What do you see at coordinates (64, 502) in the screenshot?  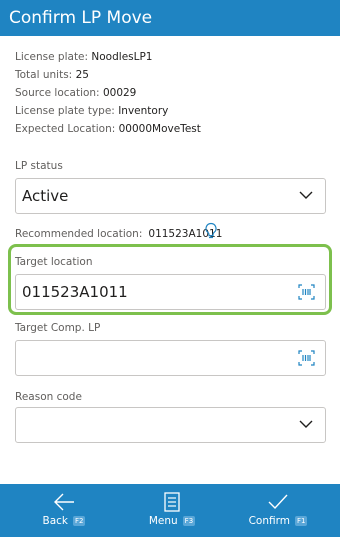 I see `arrow-left-icon` at bounding box center [64, 502].